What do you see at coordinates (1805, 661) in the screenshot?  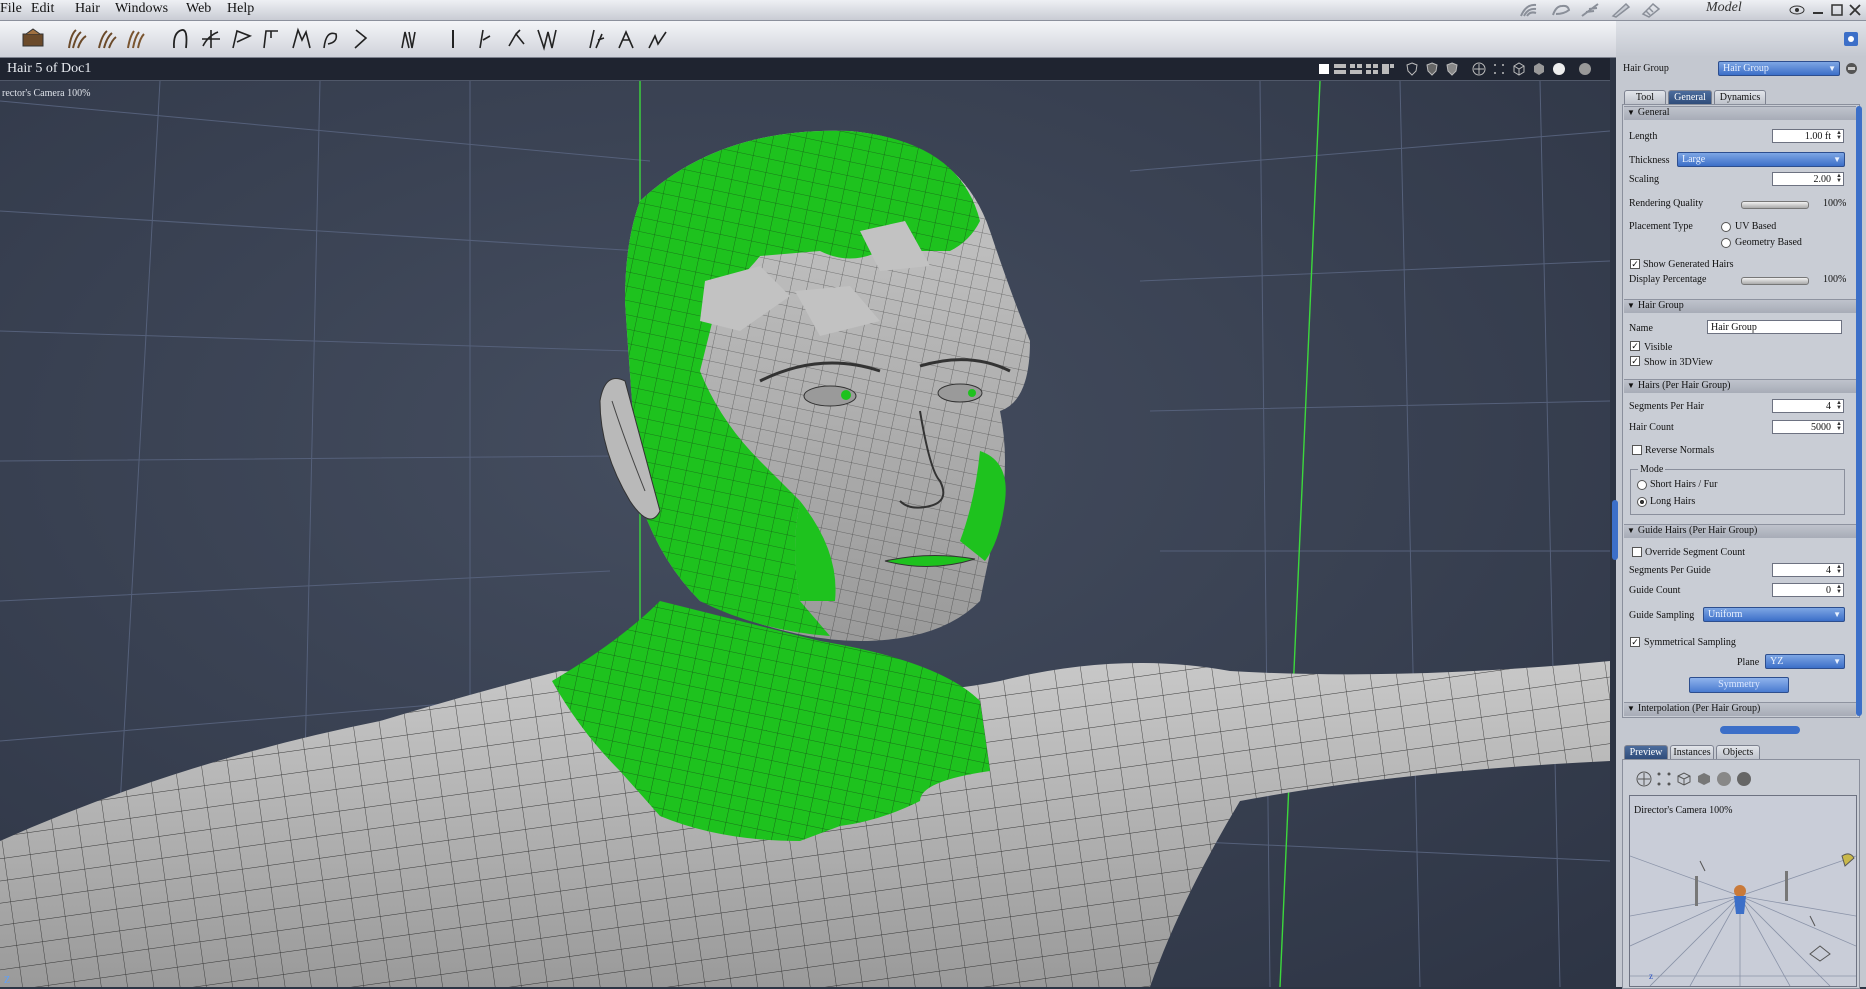 I see `plane-dropdown: YZ ▼` at bounding box center [1805, 661].